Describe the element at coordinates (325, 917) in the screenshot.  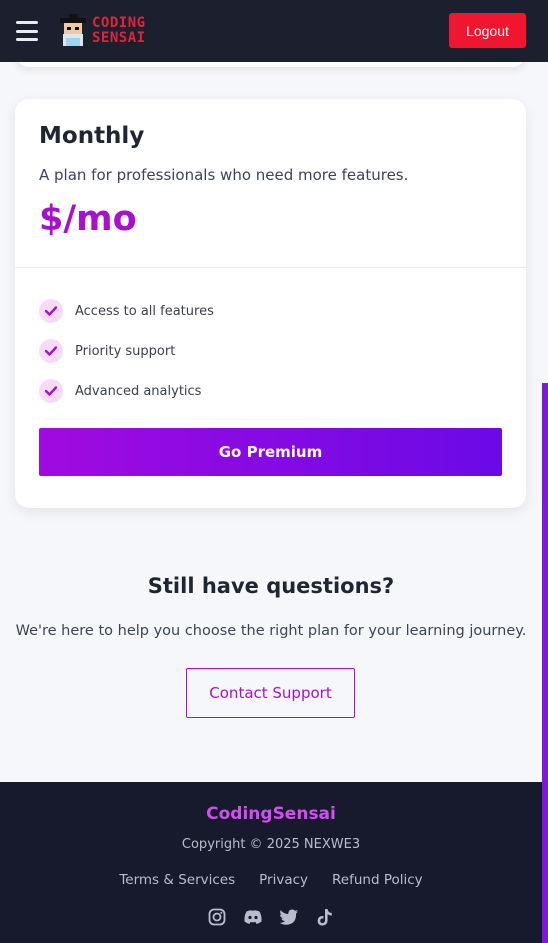
I see `tiktok-icon` at that location.